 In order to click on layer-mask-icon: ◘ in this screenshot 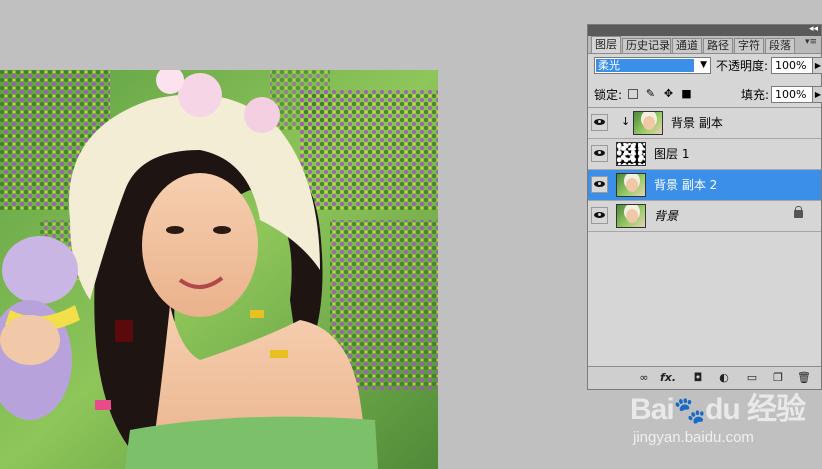, I will do `click(698, 378)`.